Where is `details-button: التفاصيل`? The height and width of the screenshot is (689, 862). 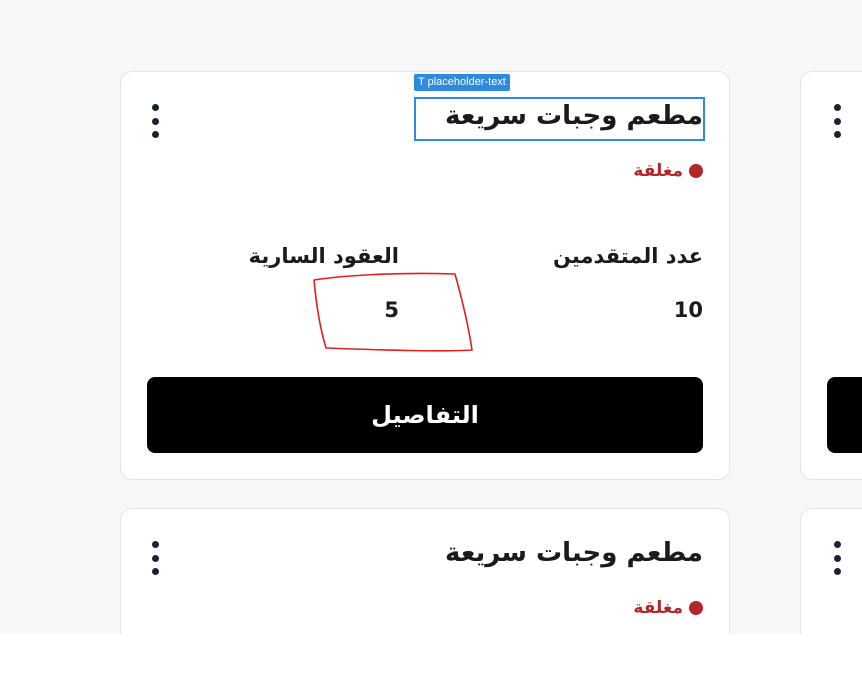 details-button: التفاصيل is located at coordinates (425, 415).